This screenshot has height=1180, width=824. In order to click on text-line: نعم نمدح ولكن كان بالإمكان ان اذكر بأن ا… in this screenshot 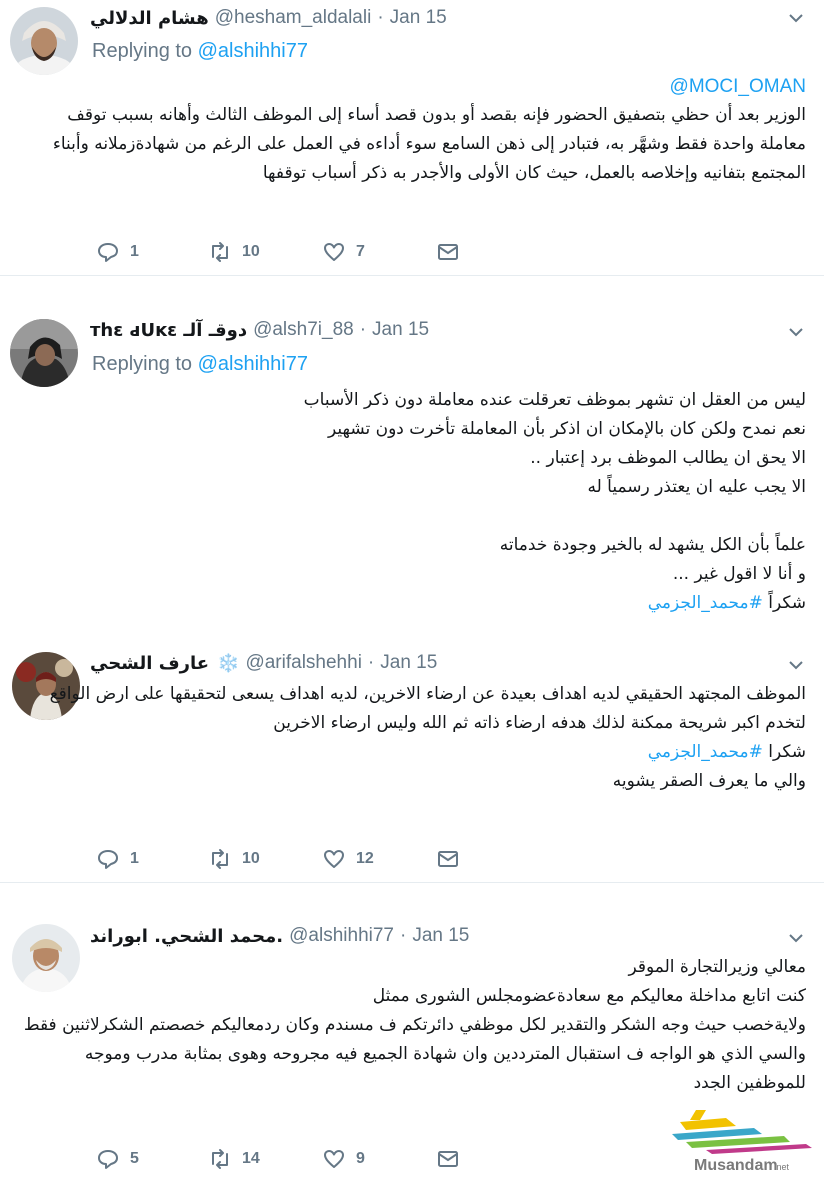, I will do `click(566, 429)`.